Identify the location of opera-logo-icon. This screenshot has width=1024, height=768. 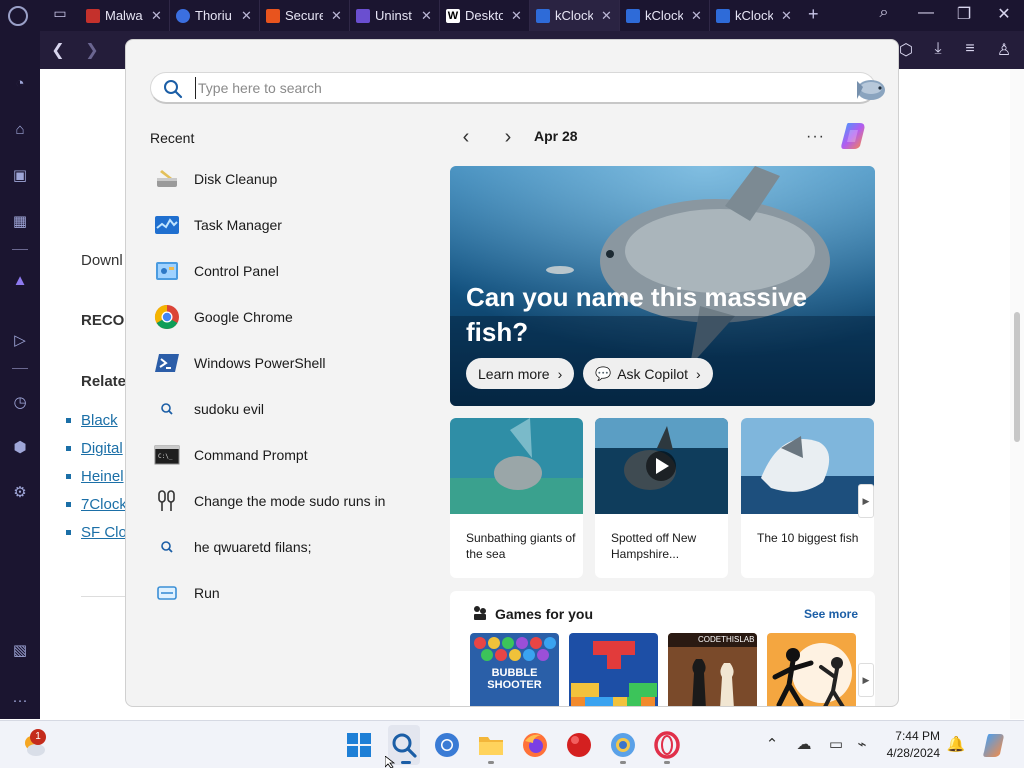
(18, 16).